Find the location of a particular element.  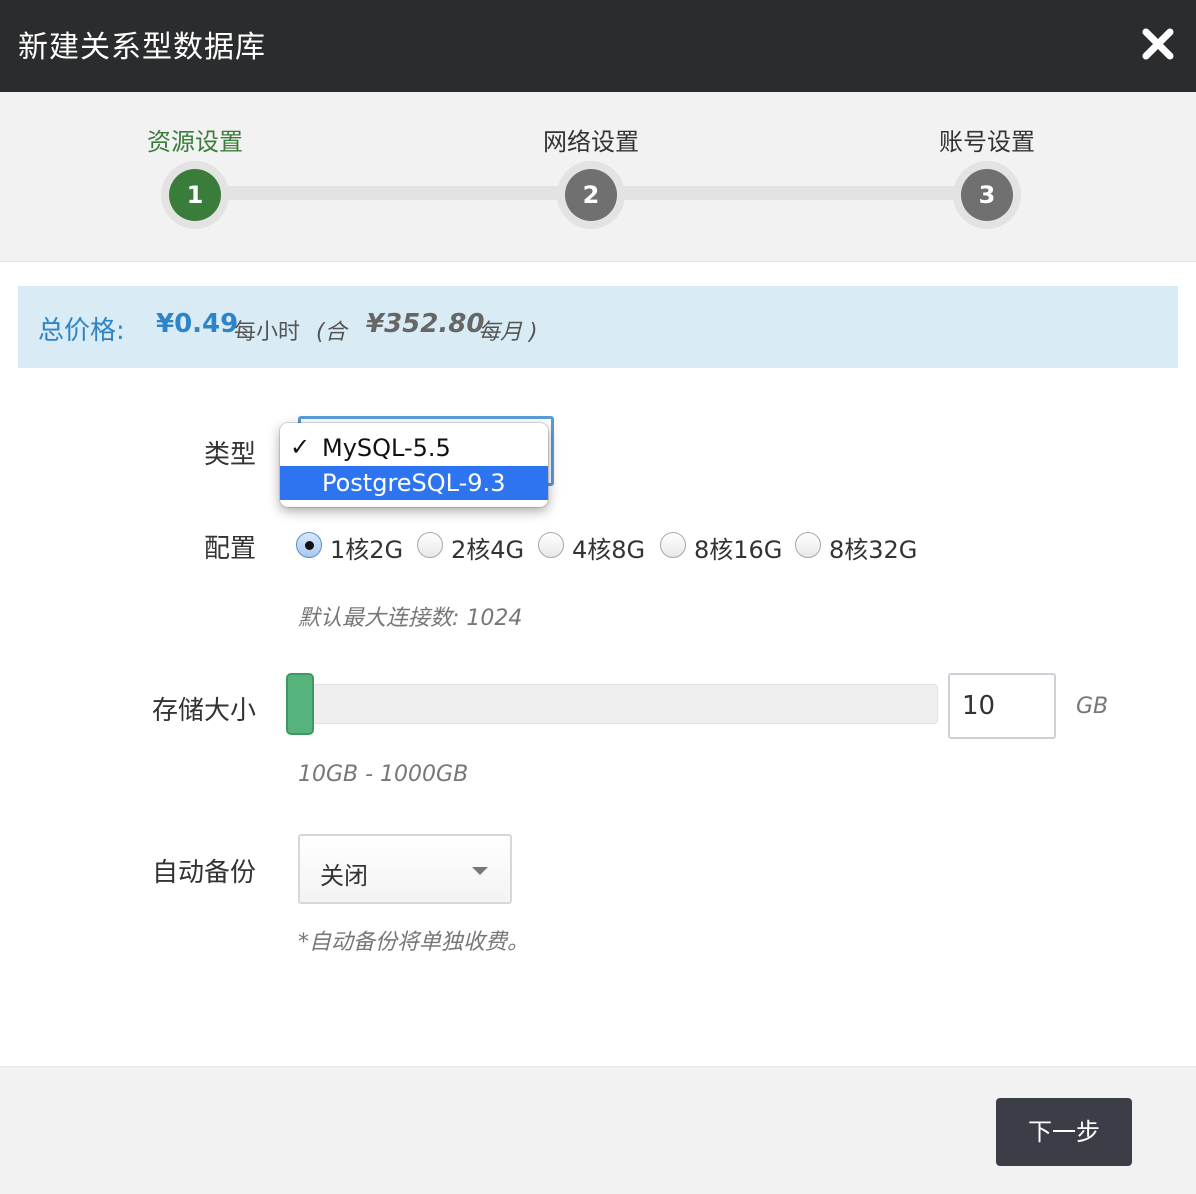

storage-slider-track is located at coordinates (613, 704).